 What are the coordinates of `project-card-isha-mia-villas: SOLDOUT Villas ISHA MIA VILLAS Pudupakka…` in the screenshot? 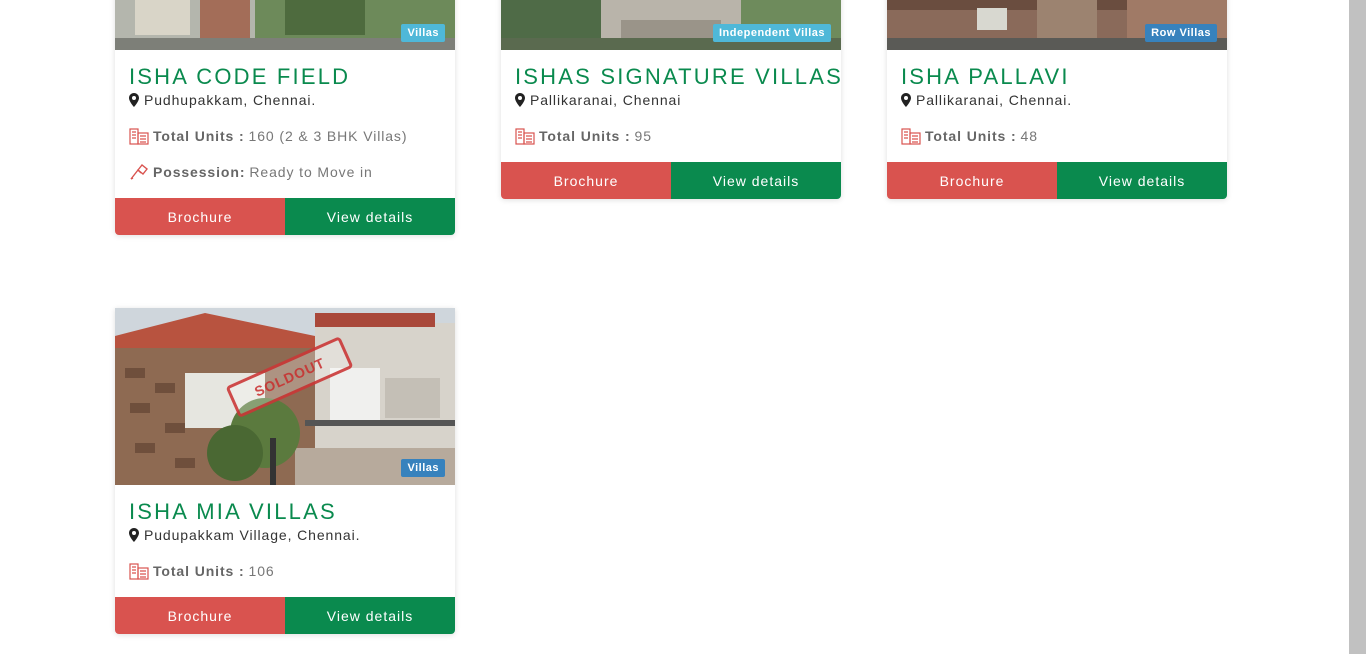 It's located at (285, 471).